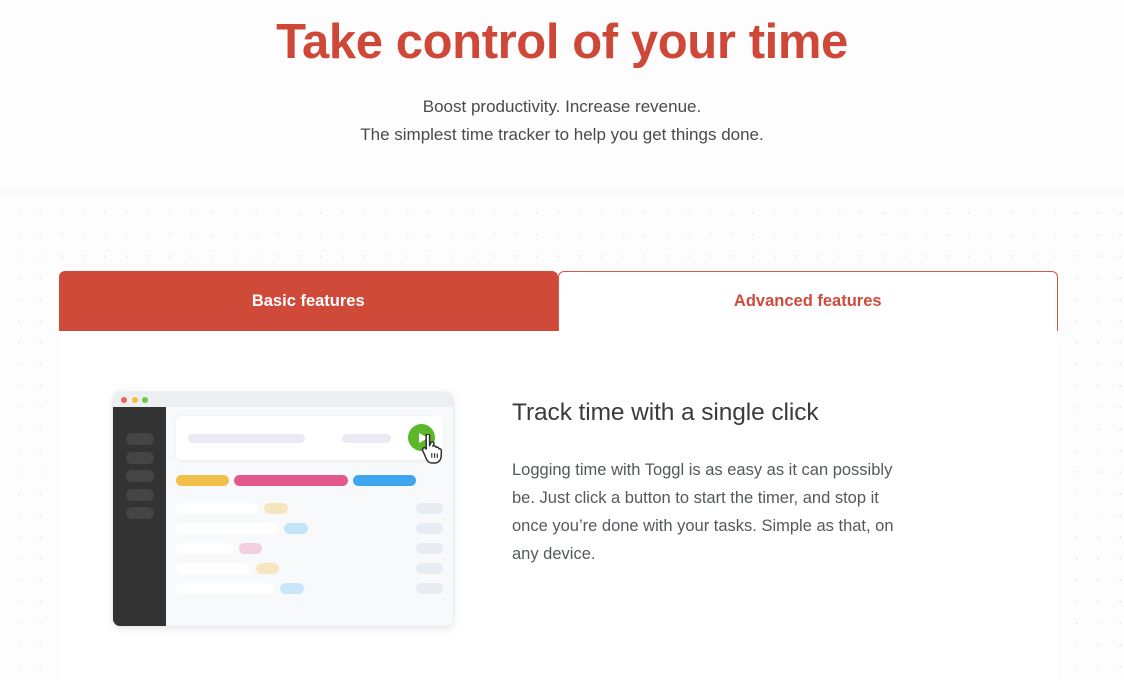 The width and height of the screenshot is (1124, 680). I want to click on green-dot-icon, so click(145, 399).